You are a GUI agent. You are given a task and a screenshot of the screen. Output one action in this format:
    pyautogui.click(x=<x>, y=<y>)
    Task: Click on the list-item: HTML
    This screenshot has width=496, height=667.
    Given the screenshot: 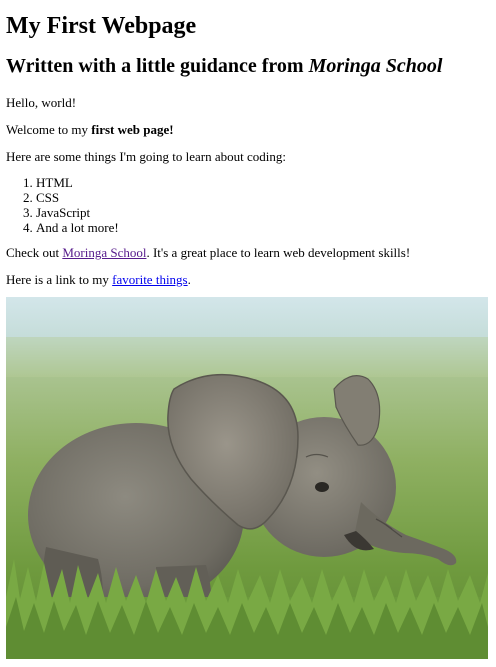 What is the action you would take?
    pyautogui.click(x=263, y=182)
    